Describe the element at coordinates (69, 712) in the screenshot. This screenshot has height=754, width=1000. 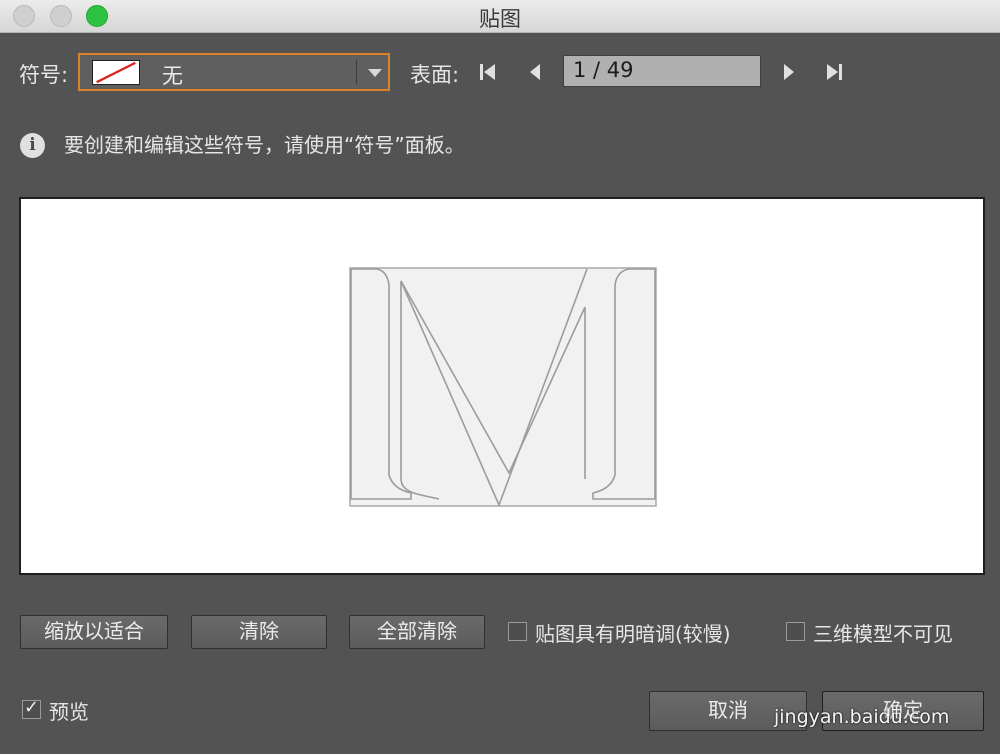
I see `preview-label: 预览` at that location.